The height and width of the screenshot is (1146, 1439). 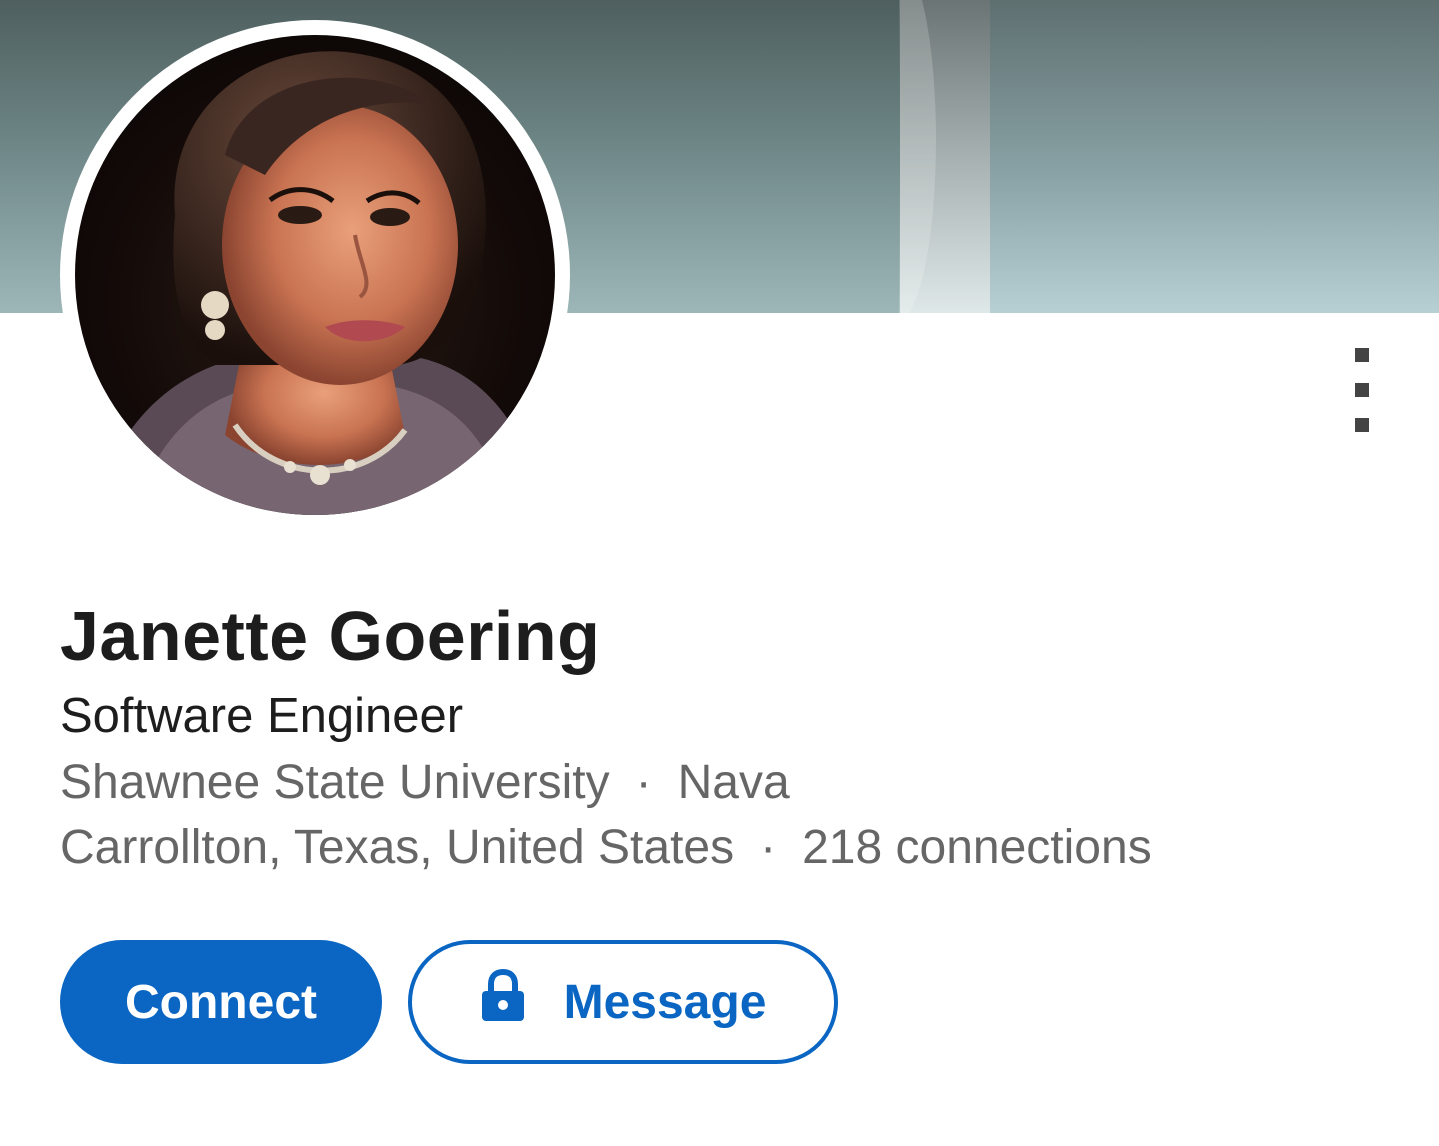 I want to click on more-options-button, so click(x=1362, y=390).